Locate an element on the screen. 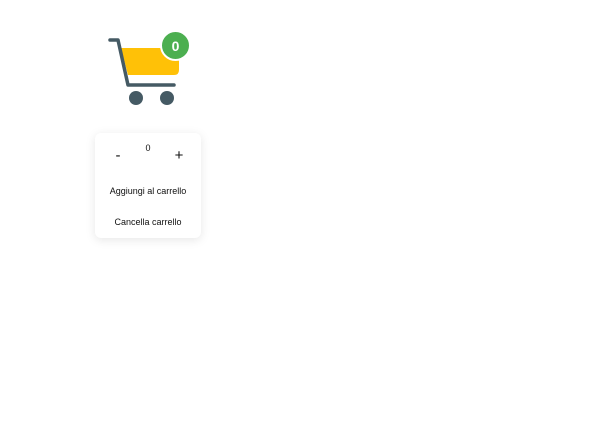 Image resolution: width=600 pixels, height=426 pixels. clear-cart-button: Cancella carrello is located at coordinates (148, 222).